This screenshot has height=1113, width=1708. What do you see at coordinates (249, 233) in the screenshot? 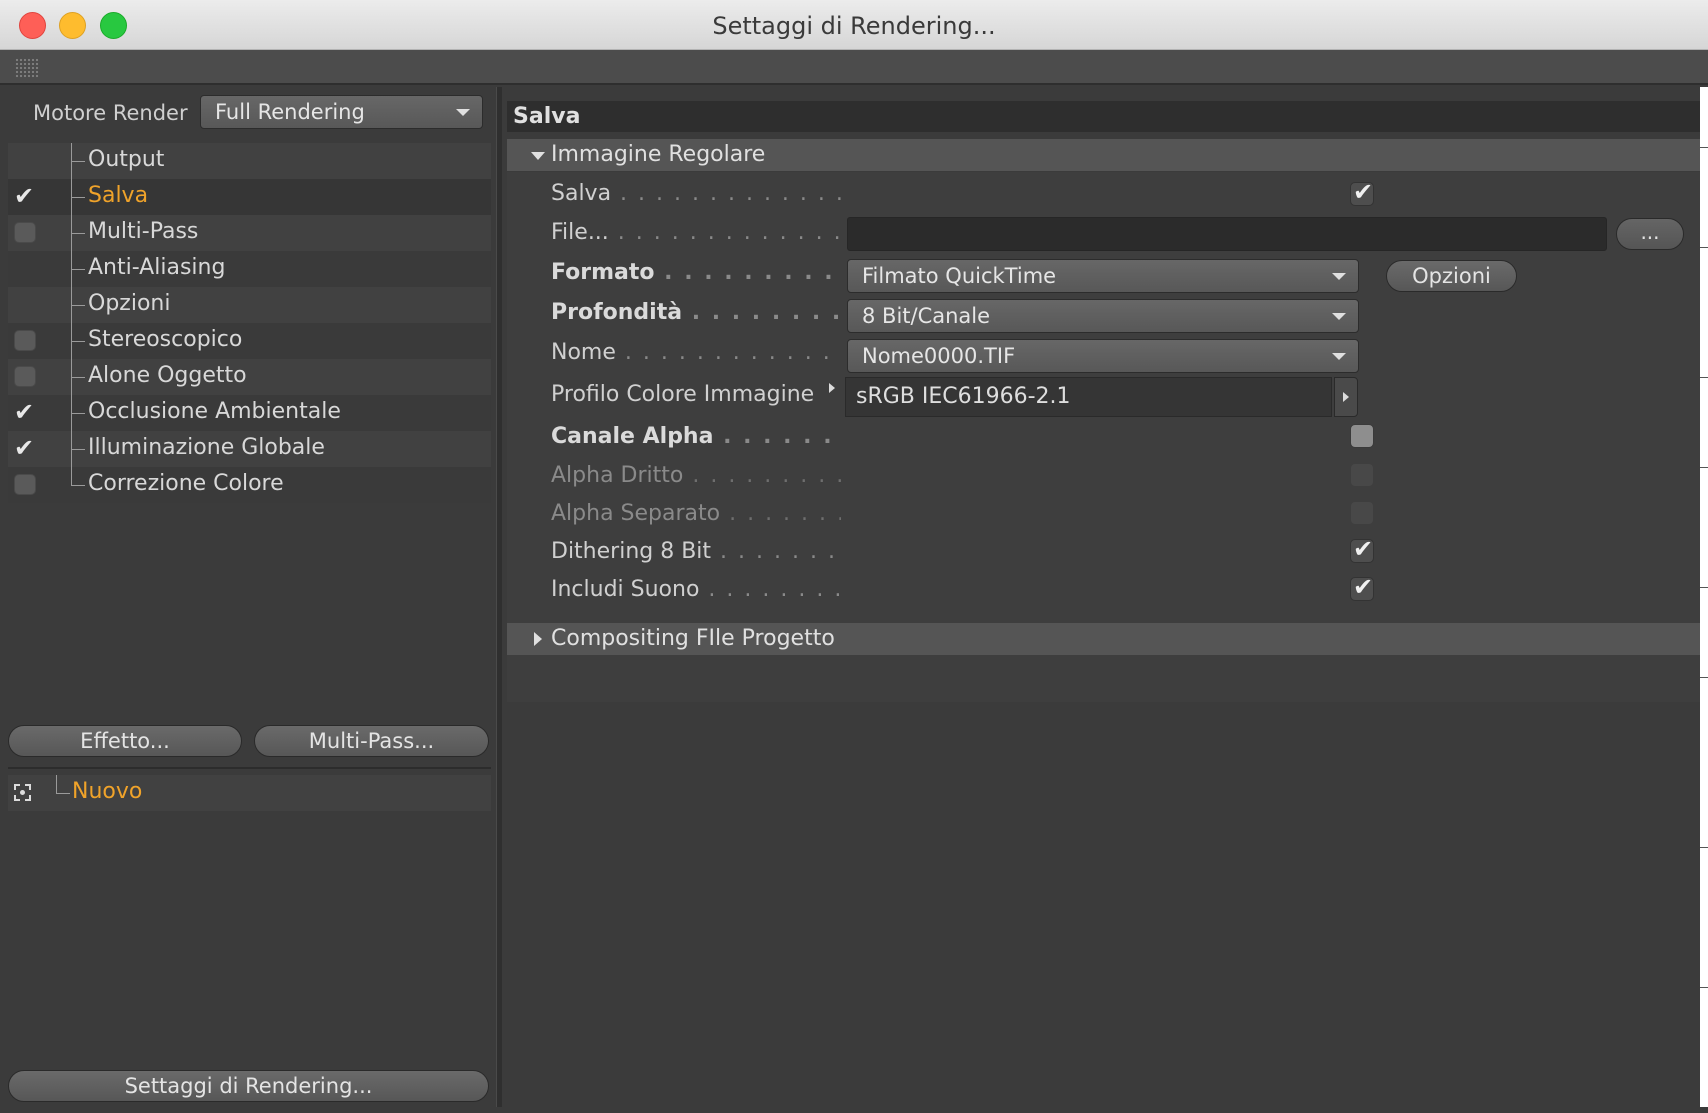
I see `tree-item-multi-pass: Multi-Pass` at bounding box center [249, 233].